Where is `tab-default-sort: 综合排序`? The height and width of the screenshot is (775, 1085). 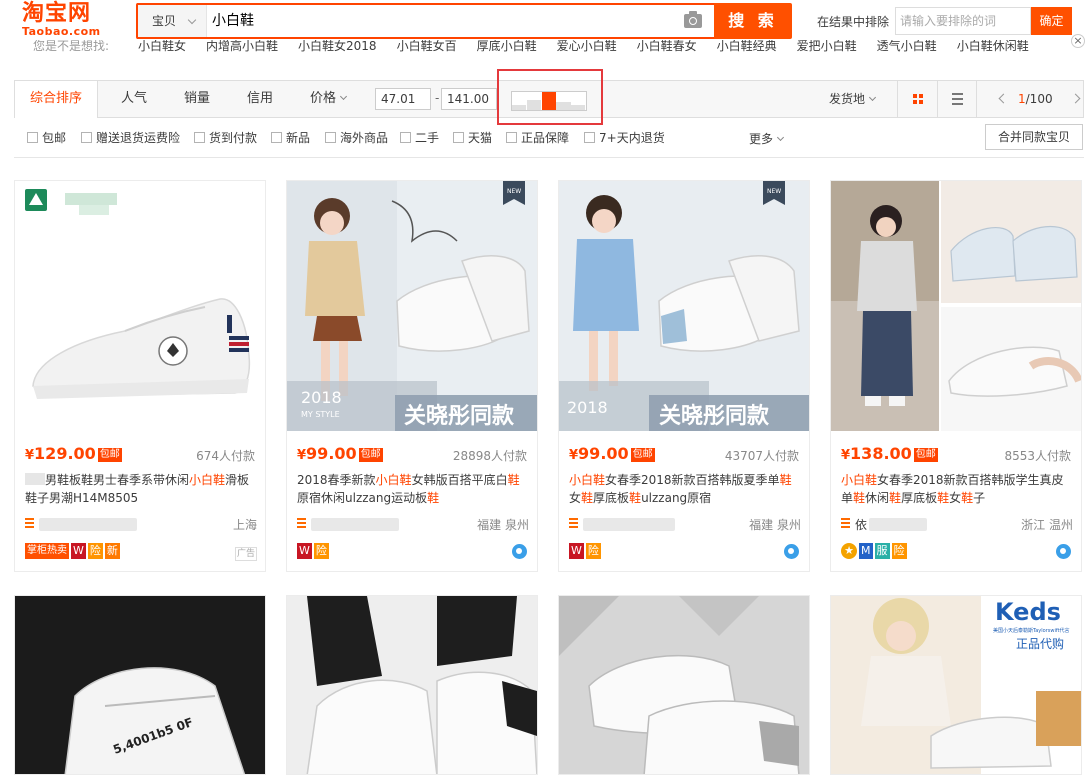 tab-default-sort: 综合排序 is located at coordinates (57, 99).